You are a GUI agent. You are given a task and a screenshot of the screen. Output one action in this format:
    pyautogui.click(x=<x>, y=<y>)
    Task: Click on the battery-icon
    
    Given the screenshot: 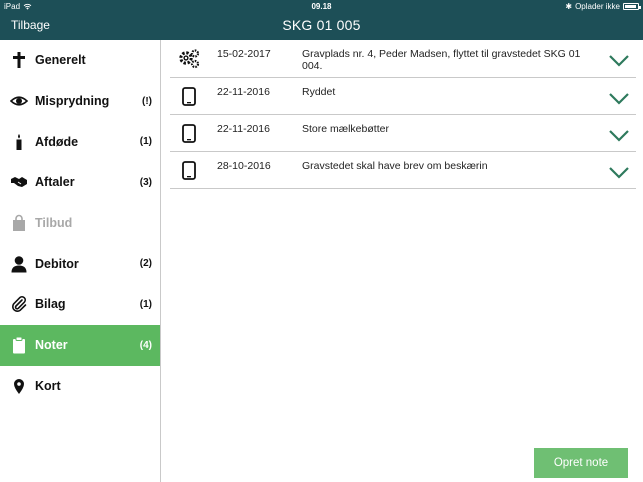 What is the action you would take?
    pyautogui.click(x=632, y=6)
    